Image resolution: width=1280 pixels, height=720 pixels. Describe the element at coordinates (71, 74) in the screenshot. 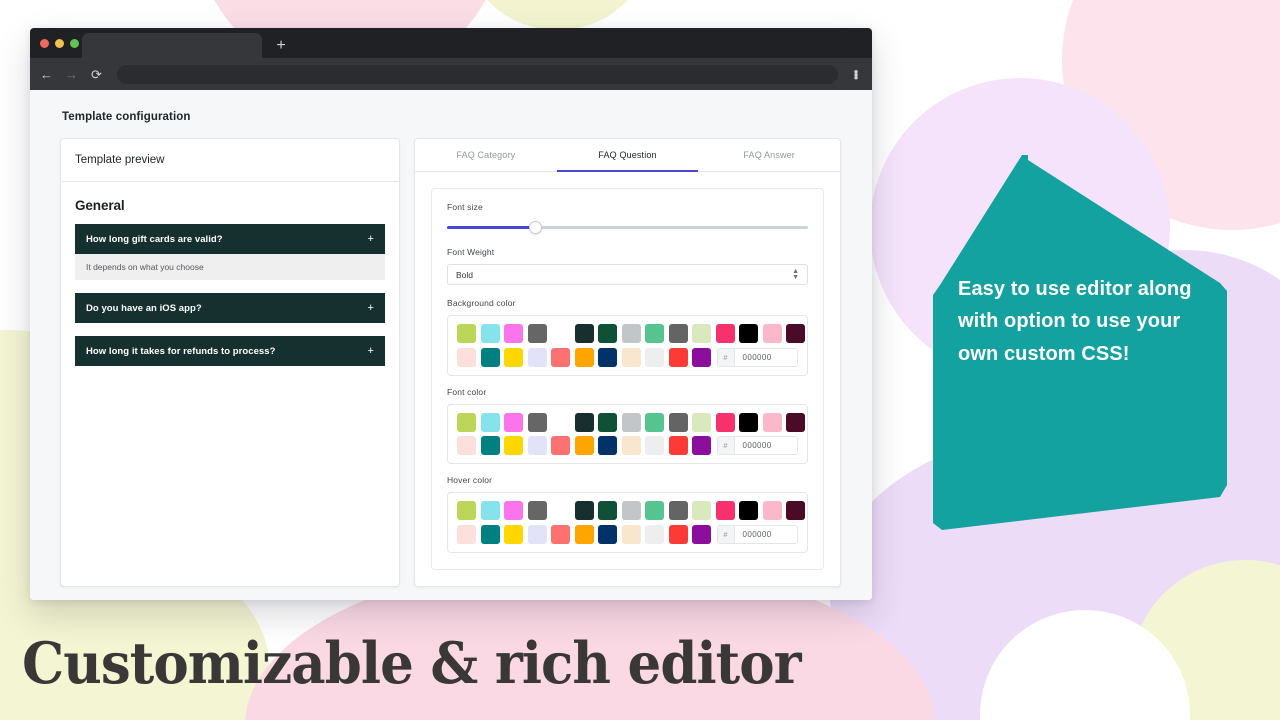

I see `forward-icon: →` at that location.